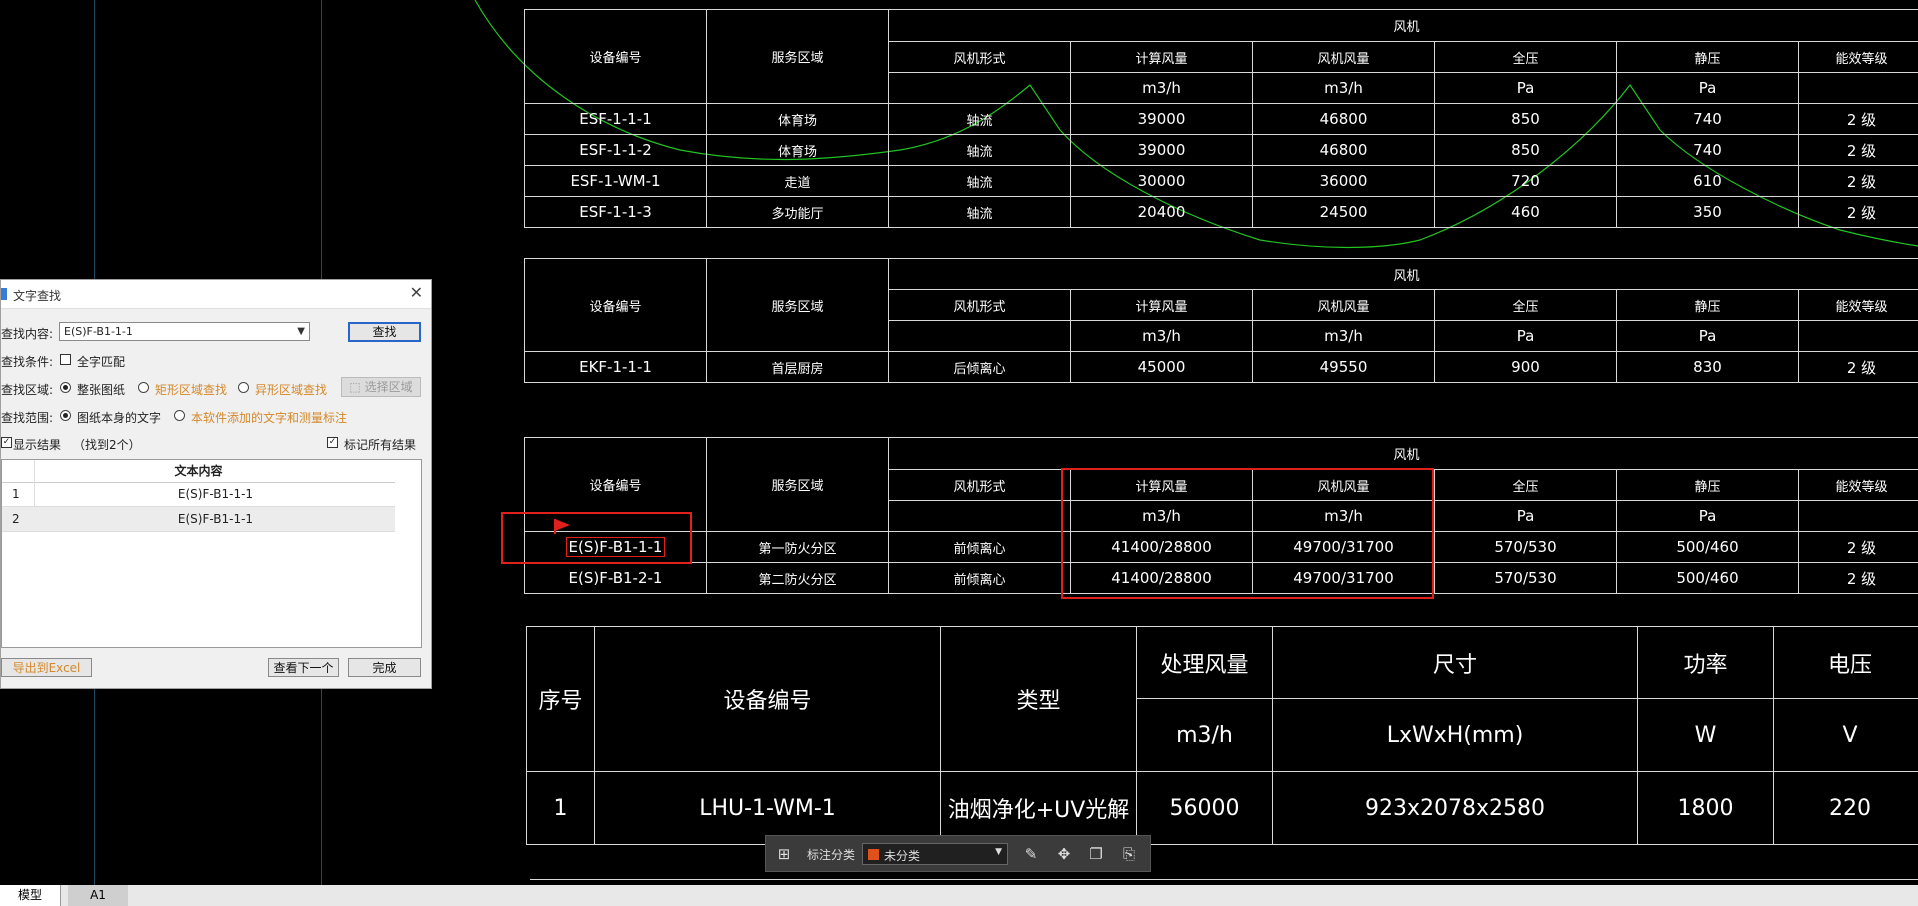  I want to click on cell: 610, so click(1707, 181).